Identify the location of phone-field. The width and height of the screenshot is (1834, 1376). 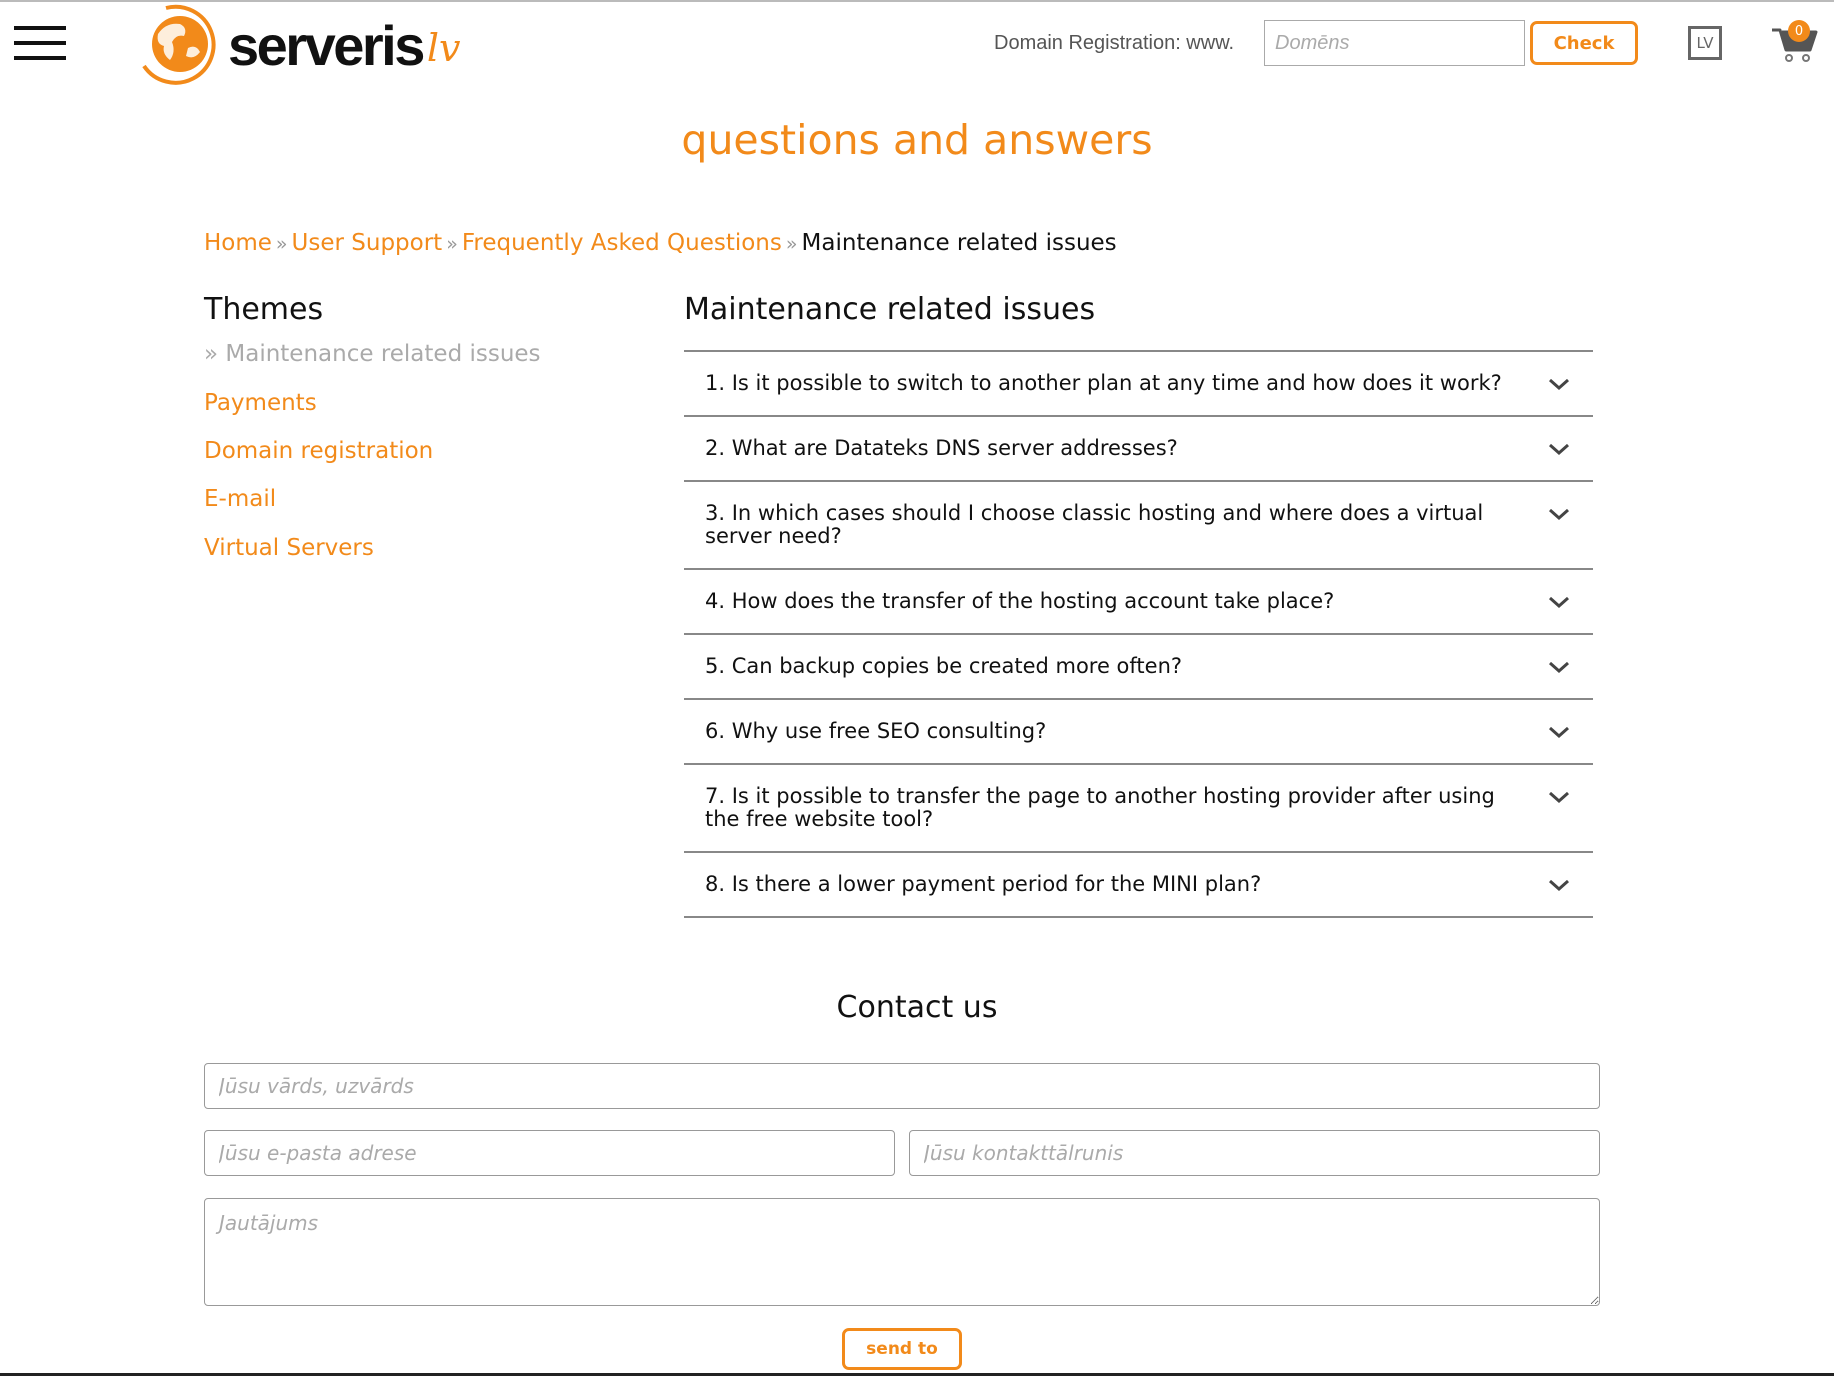
(1254, 1153).